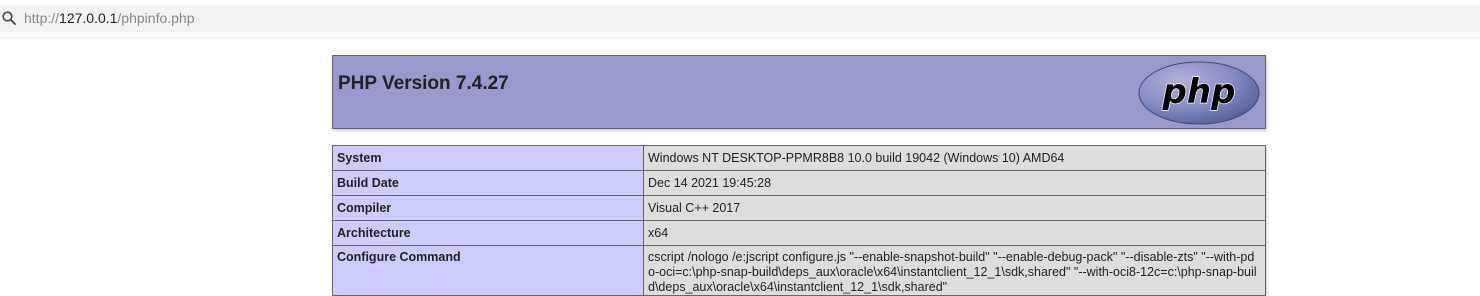 This screenshot has width=1480, height=296. I want to click on url-path: /phpinfo.php, so click(156, 18).